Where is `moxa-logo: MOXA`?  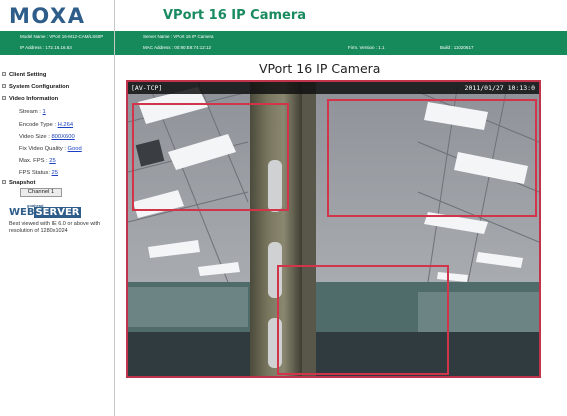
moxa-logo: MOXA is located at coordinates (47, 16).